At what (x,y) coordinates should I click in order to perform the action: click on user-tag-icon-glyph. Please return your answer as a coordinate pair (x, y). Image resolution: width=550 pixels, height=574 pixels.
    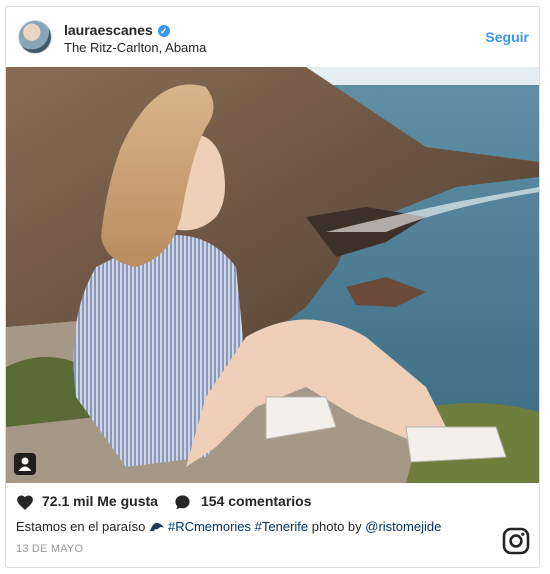
    Looking at the image, I should click on (25, 464).